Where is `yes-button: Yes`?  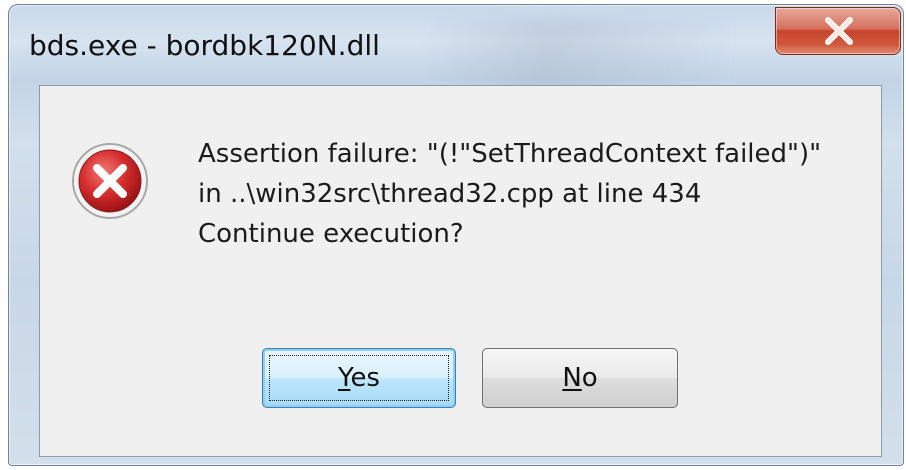 yes-button: Yes is located at coordinates (359, 378).